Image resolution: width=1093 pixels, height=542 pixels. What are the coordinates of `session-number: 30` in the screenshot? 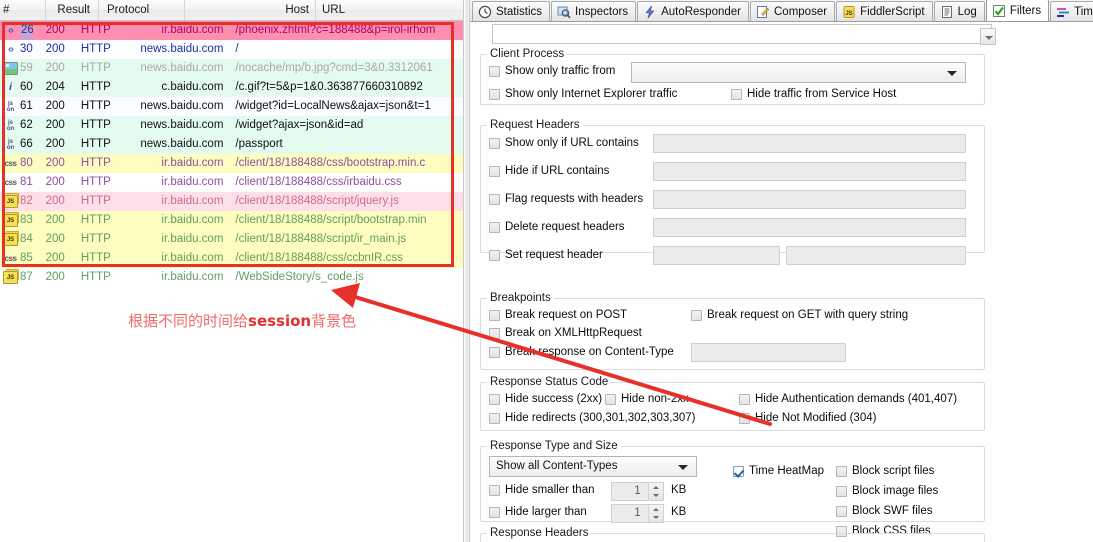 It's located at (26, 49).